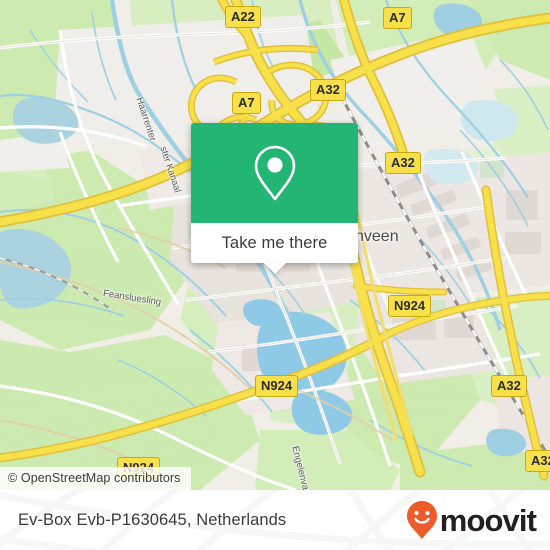 Image resolution: width=550 pixels, height=550 pixels. I want to click on moovit-pin-smiley-icon, so click(421, 520).